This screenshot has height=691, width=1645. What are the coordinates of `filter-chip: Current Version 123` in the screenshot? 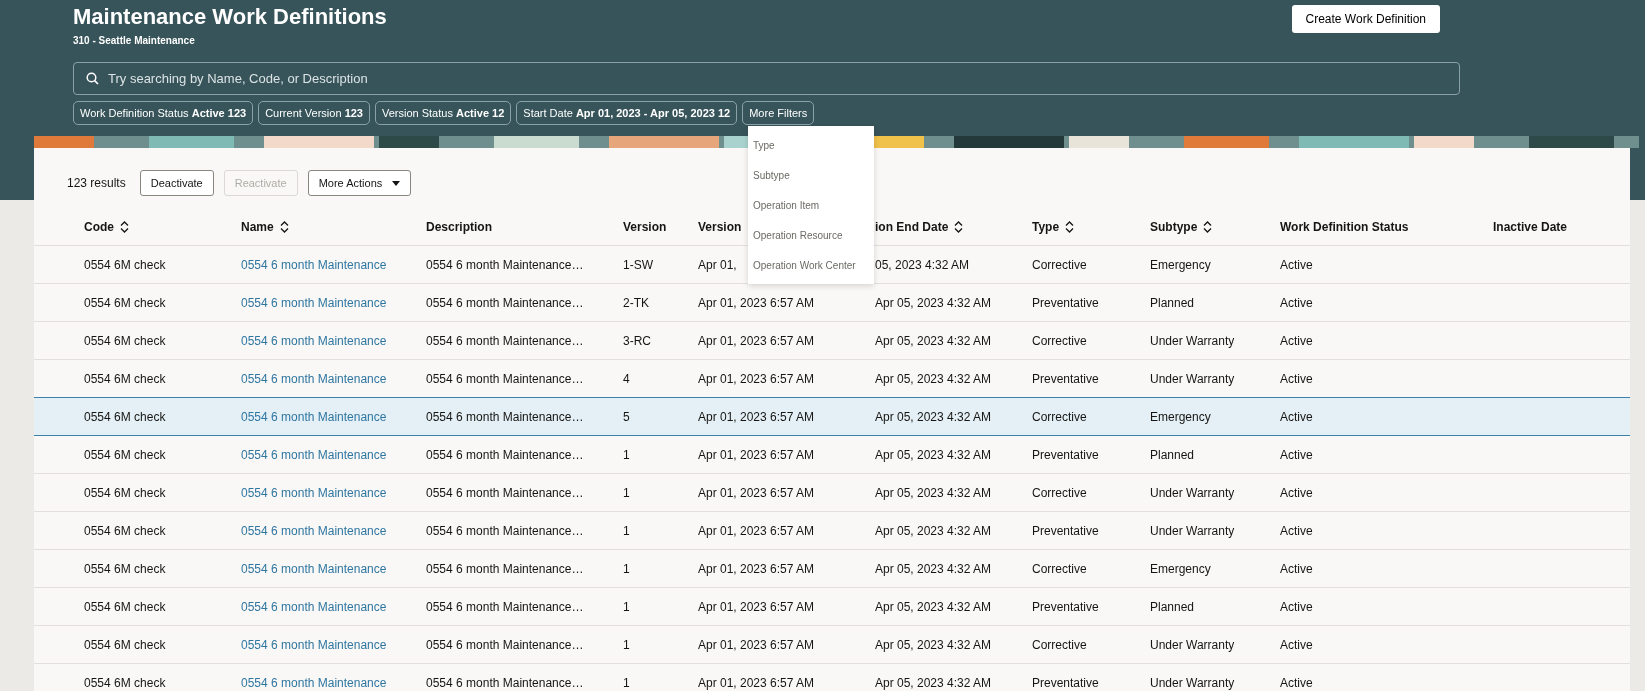 It's located at (314, 113).